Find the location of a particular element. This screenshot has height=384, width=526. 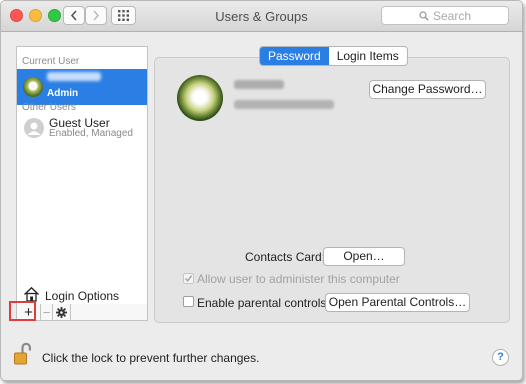

parental-controls-checkbox is located at coordinates (188, 301).